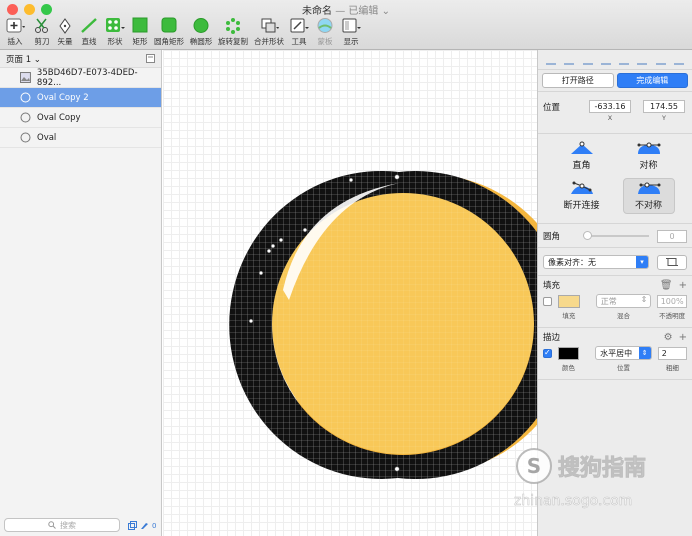  I want to click on blend-caption: 混合, so click(623, 316).